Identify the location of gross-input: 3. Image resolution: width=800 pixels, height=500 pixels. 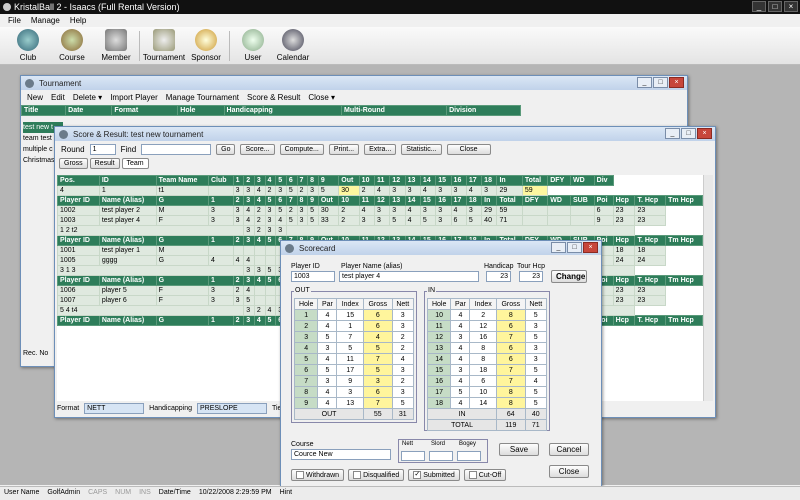
(378, 381).